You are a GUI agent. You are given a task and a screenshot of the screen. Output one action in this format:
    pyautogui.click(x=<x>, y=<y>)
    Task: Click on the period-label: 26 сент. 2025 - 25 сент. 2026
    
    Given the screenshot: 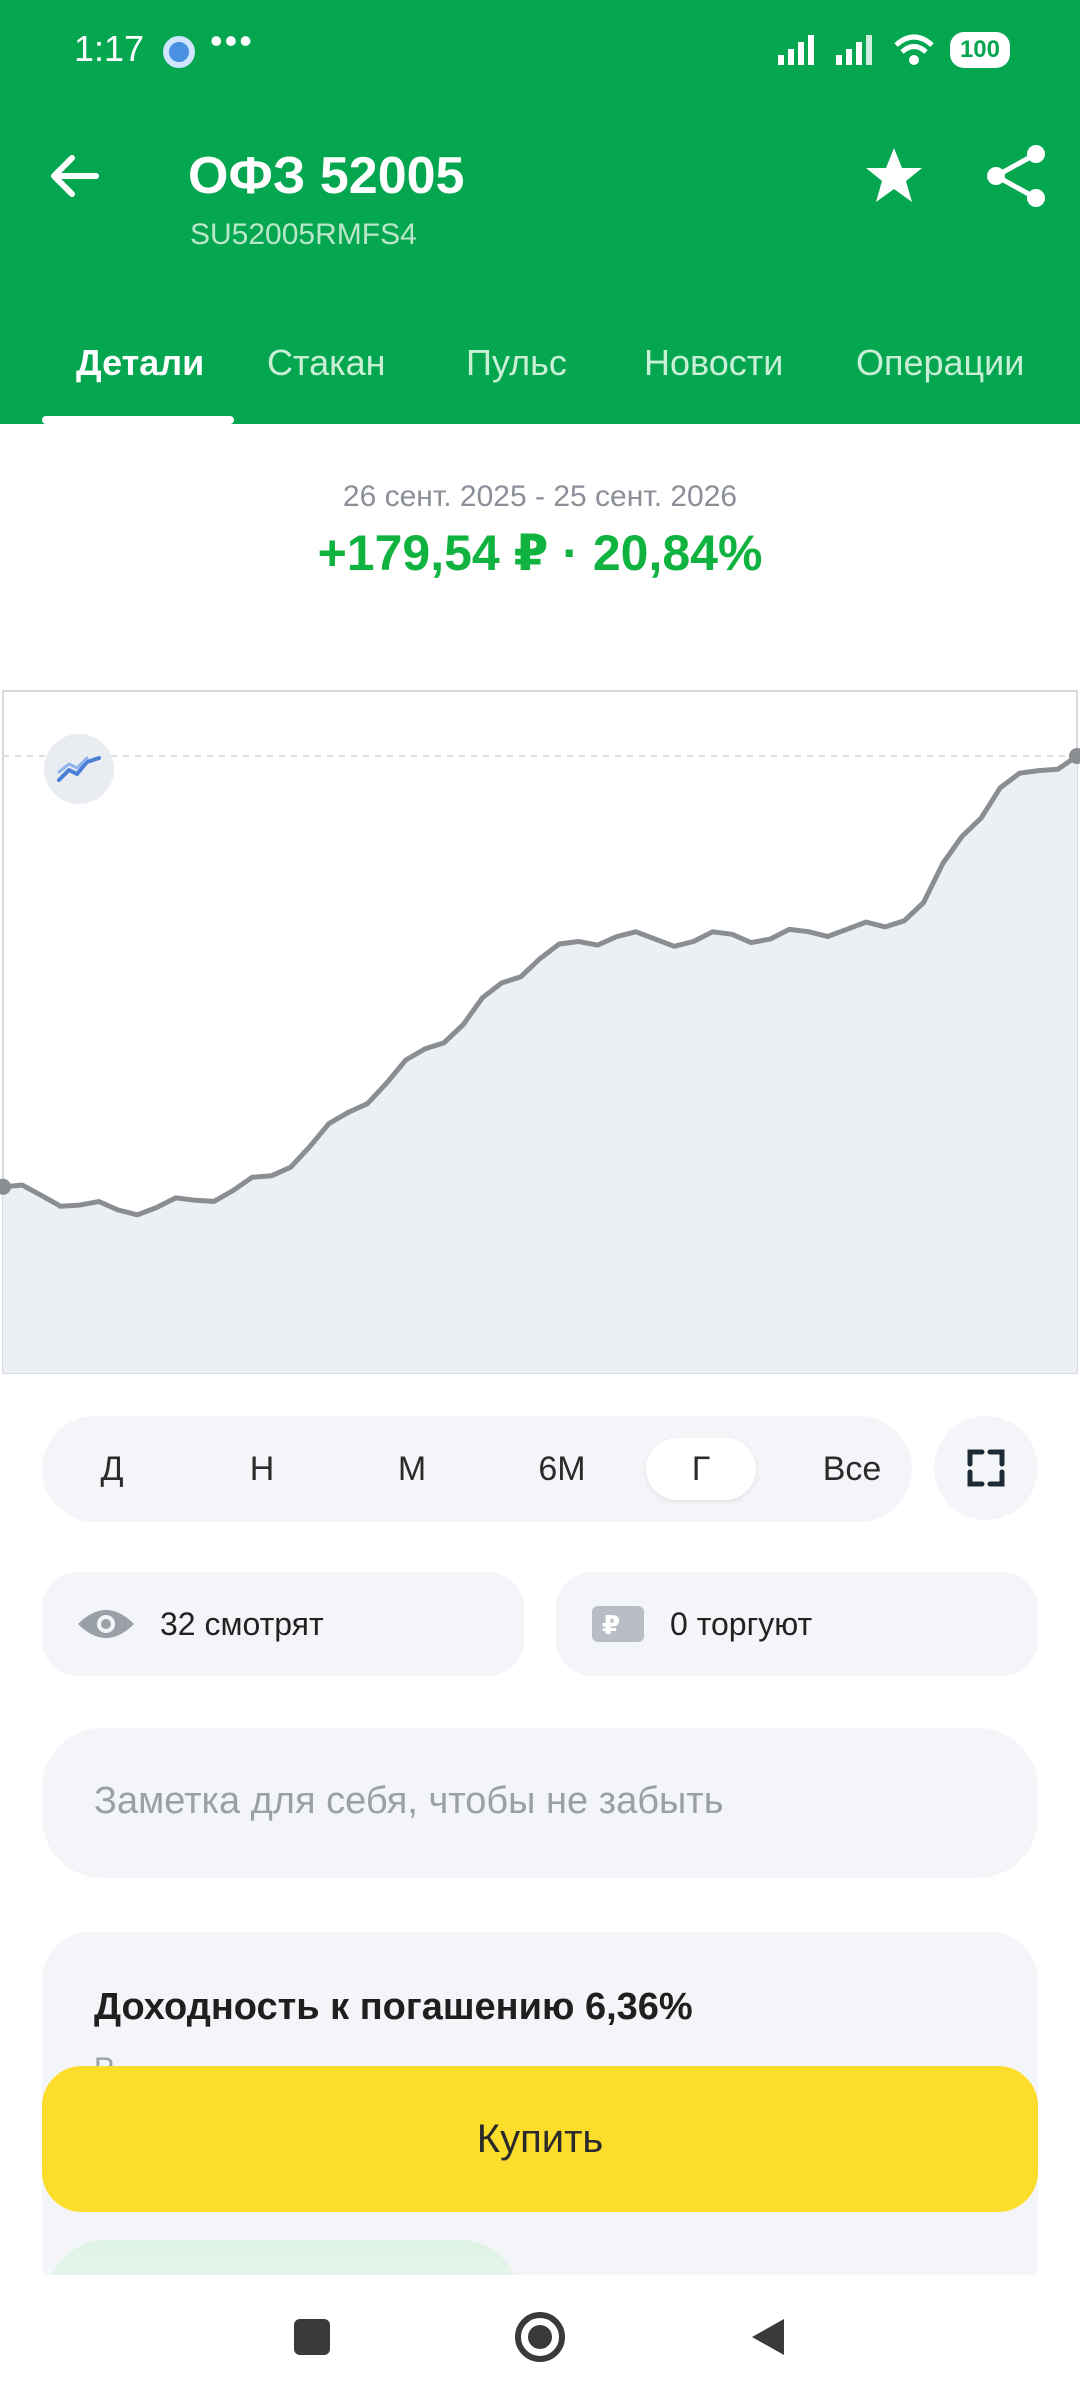 What is the action you would take?
    pyautogui.click(x=540, y=496)
    